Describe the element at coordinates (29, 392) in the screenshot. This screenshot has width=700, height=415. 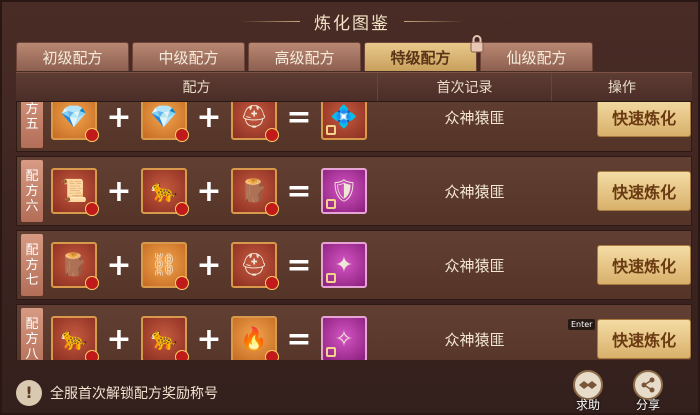
I see `exclamation-icon: !` at that location.